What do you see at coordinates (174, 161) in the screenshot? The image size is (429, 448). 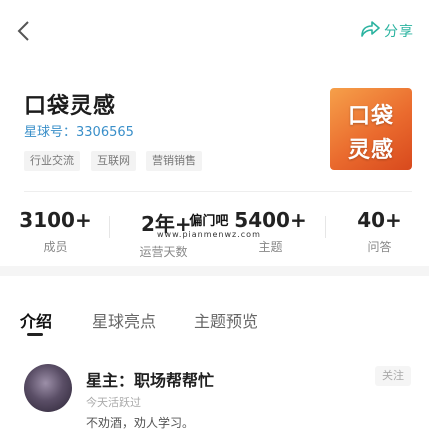 I see `tag-item: 营销销售` at bounding box center [174, 161].